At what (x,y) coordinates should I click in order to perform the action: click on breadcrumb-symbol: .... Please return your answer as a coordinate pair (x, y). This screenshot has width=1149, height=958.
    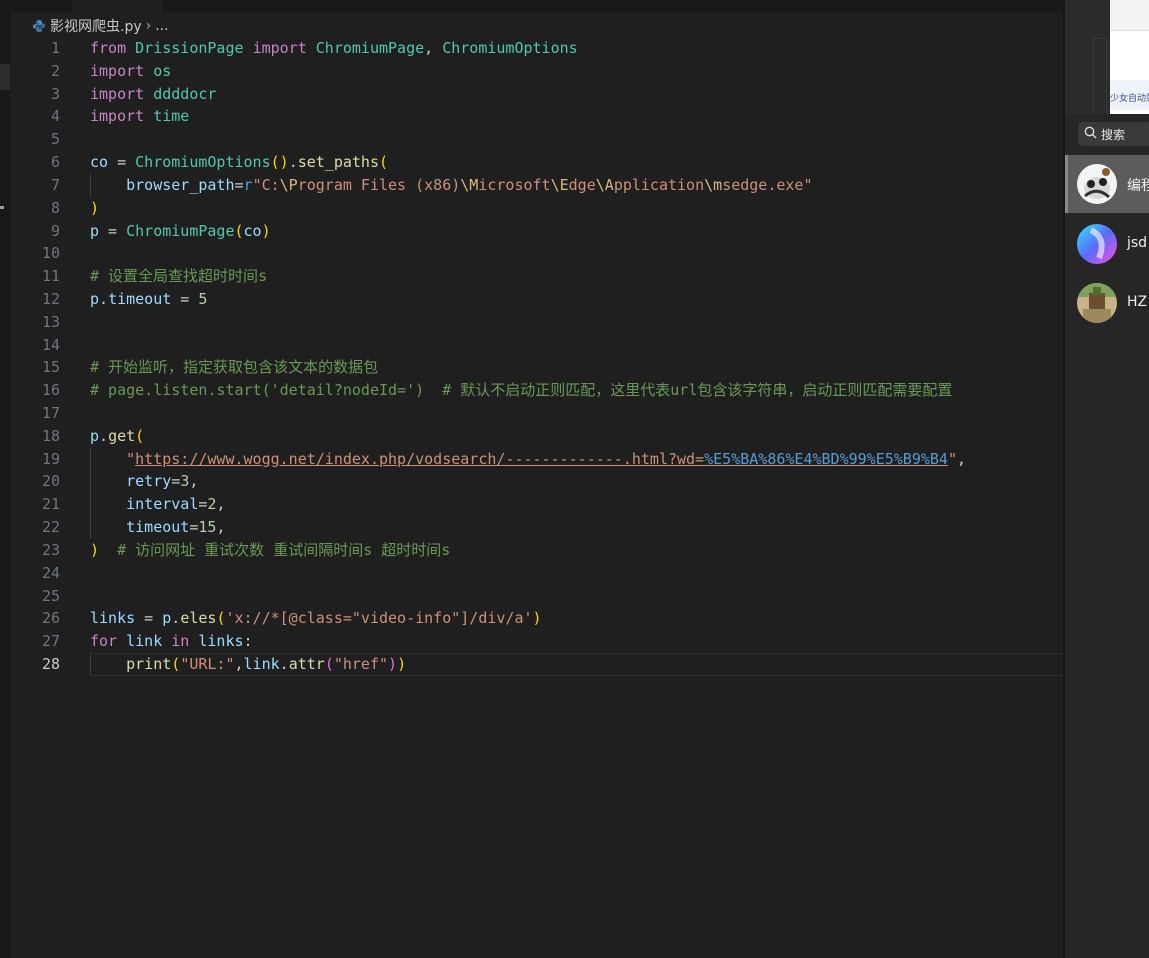
    Looking at the image, I should click on (161, 26).